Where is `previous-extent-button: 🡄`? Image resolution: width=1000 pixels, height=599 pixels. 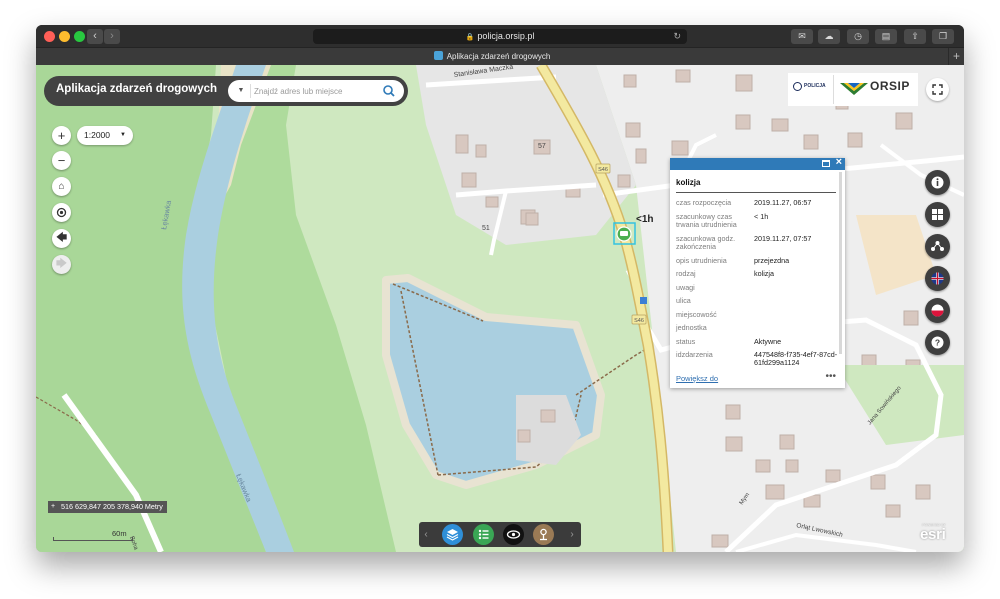
previous-extent-button: 🡄 is located at coordinates (61, 238).